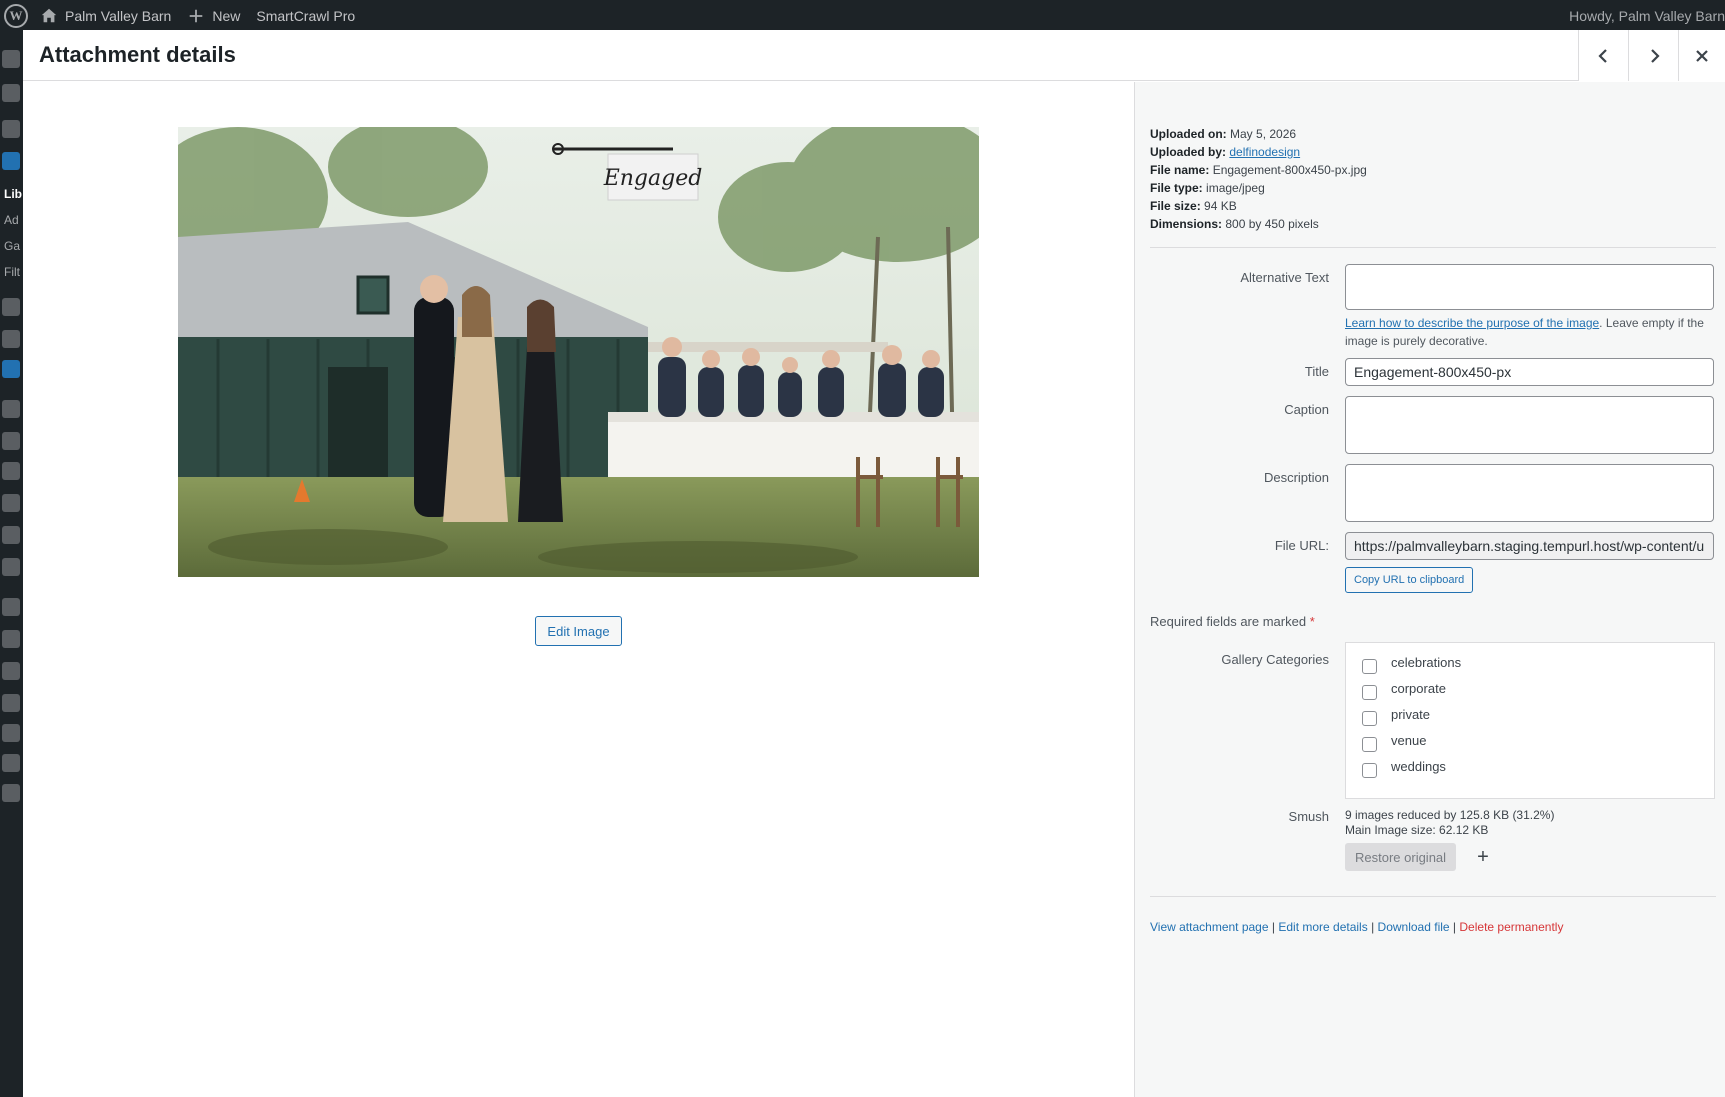 This screenshot has height=1097, width=1725. I want to click on media-icon, so click(11, 161).